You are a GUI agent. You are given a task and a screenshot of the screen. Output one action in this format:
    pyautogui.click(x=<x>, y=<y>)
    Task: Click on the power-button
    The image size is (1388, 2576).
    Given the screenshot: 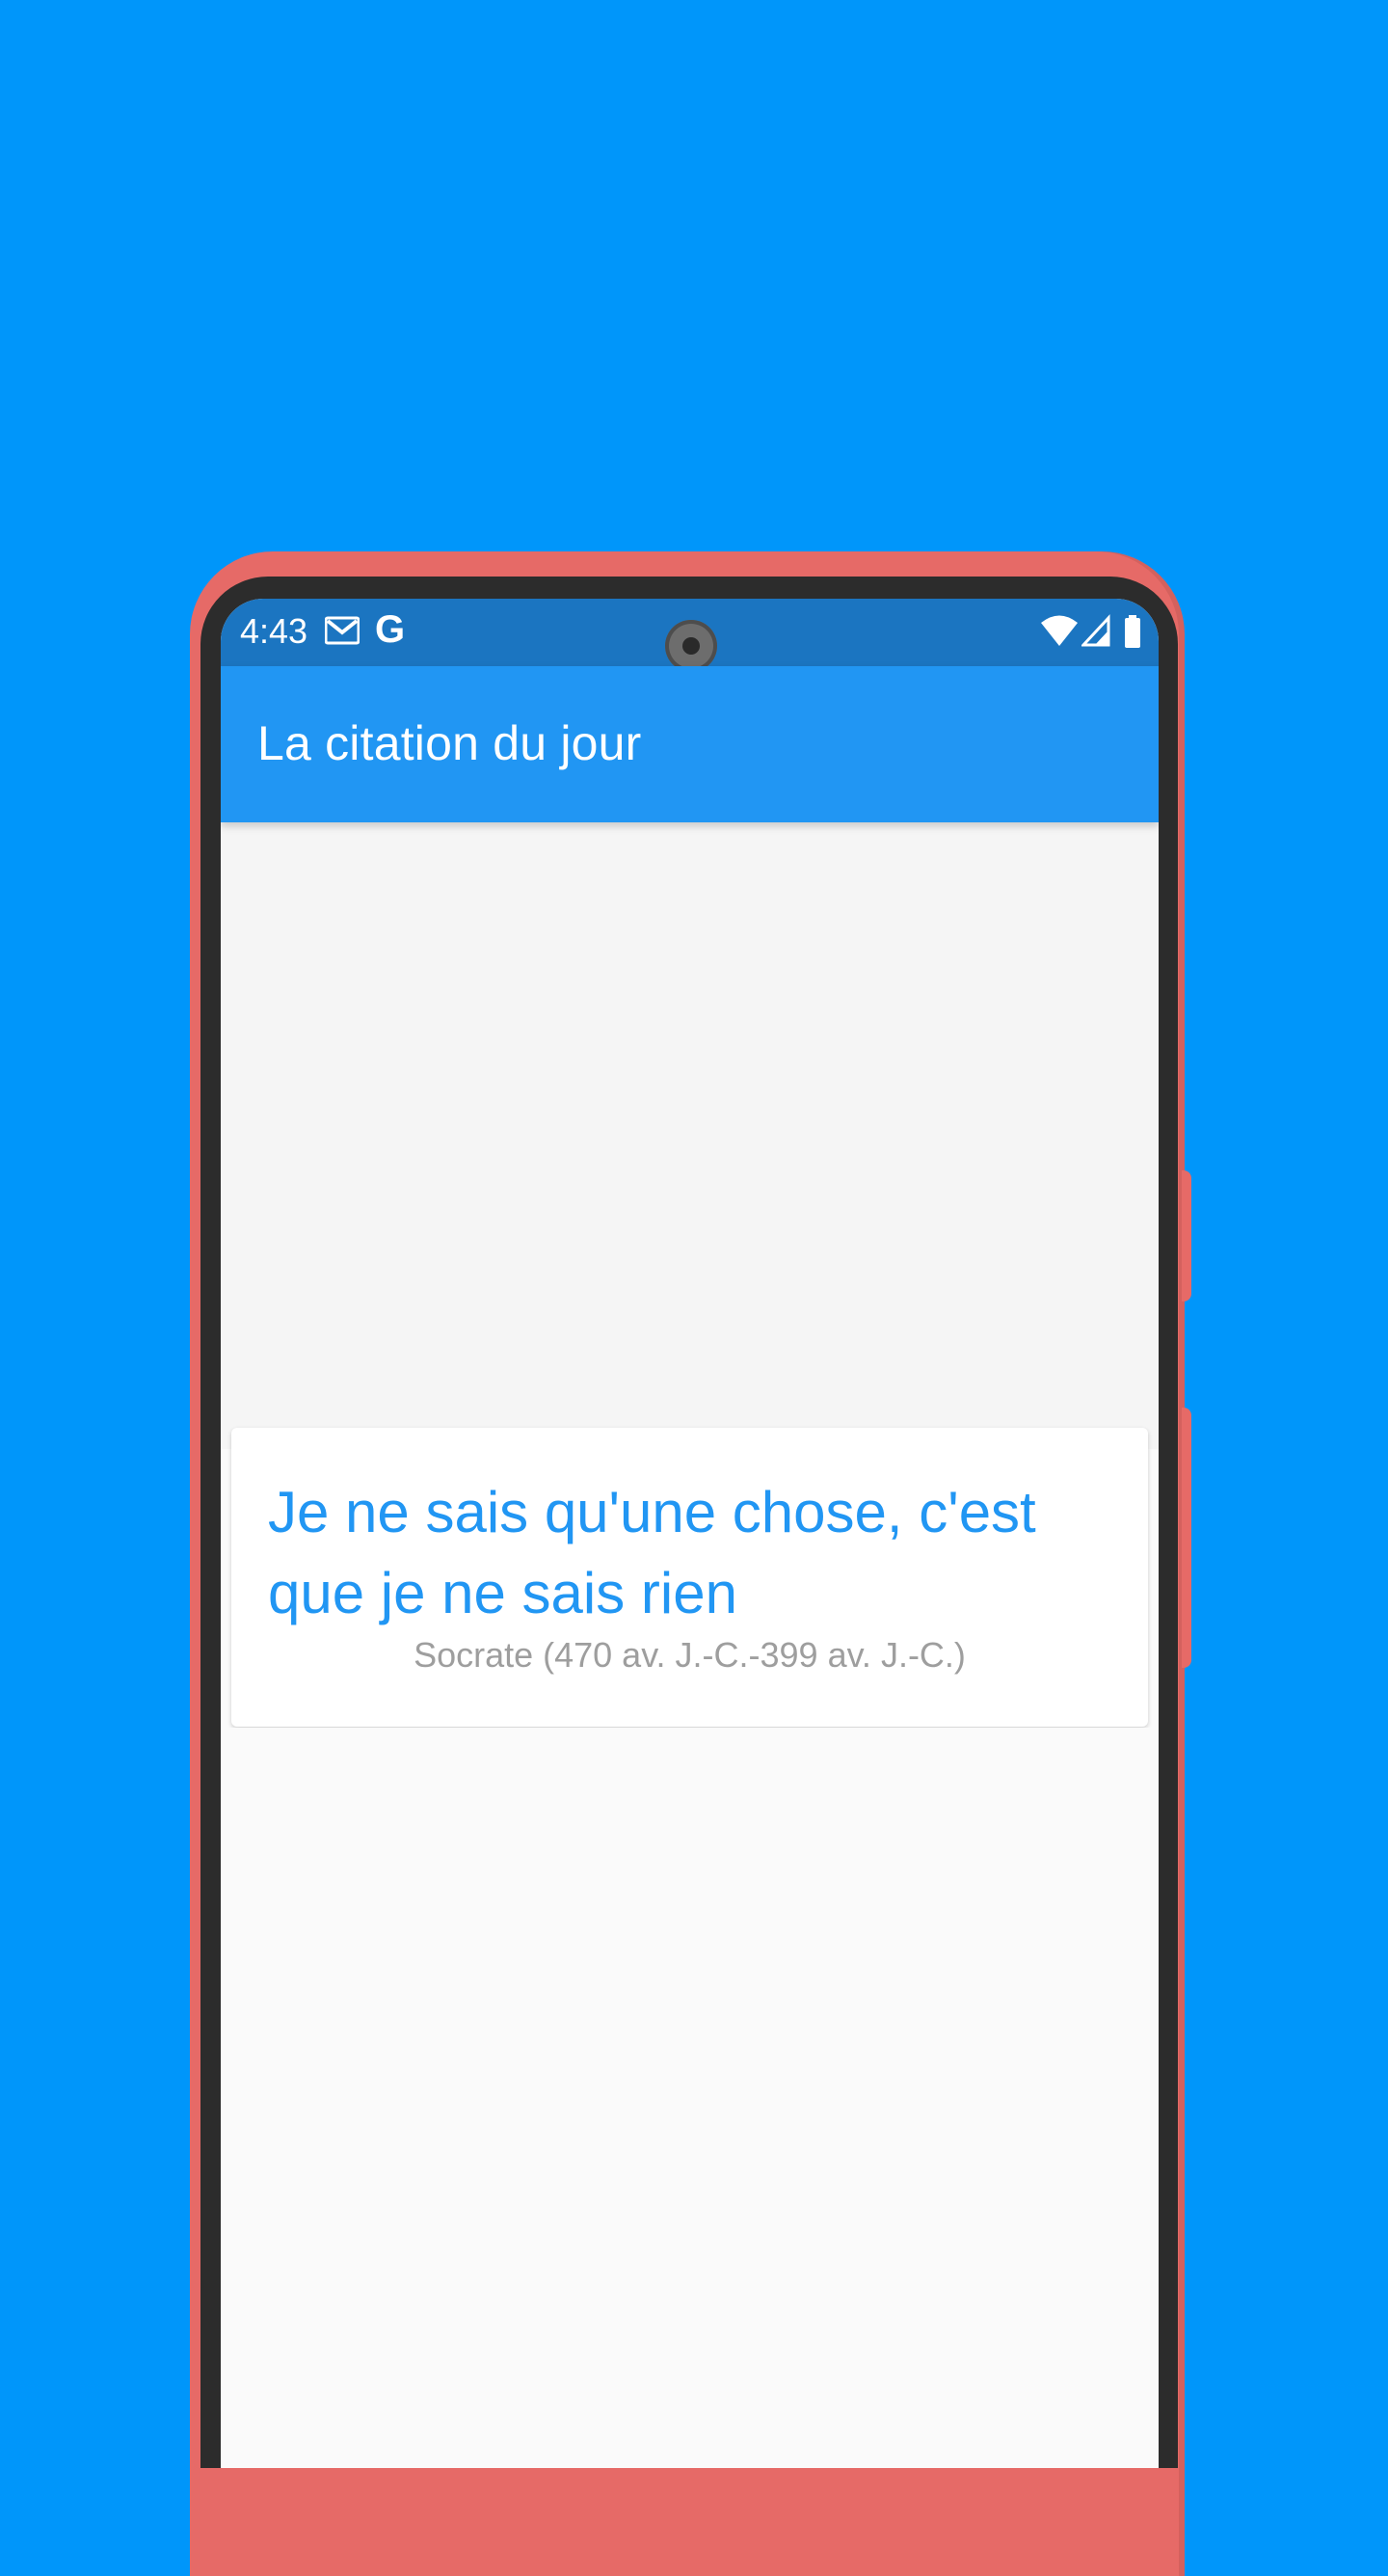 What is the action you would take?
    pyautogui.click(x=1186, y=1538)
    